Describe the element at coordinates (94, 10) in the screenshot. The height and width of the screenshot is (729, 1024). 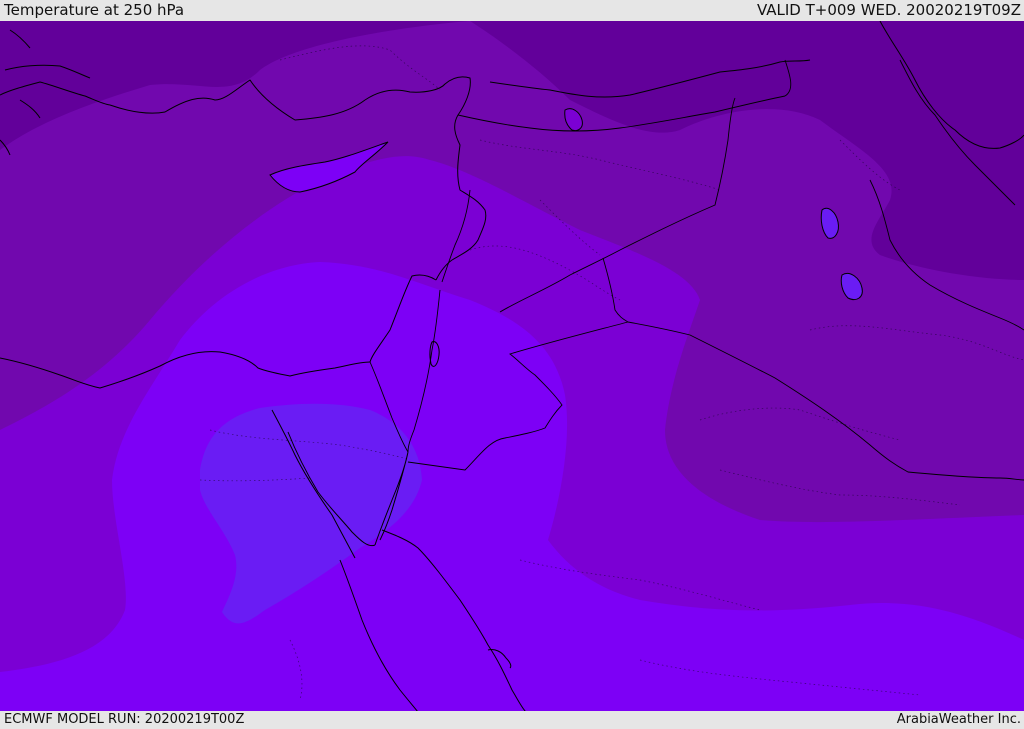
I see `map-title: Temperature at 250 hPa` at that location.